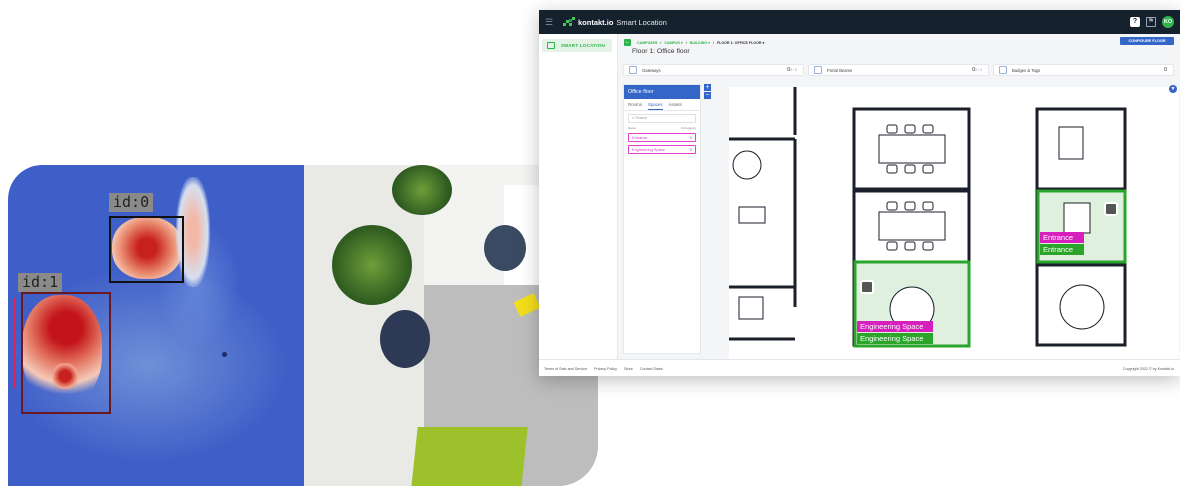  What do you see at coordinates (1083, 70) in the screenshot?
I see `stat-badges-tags: Badges & Tags 0` at bounding box center [1083, 70].